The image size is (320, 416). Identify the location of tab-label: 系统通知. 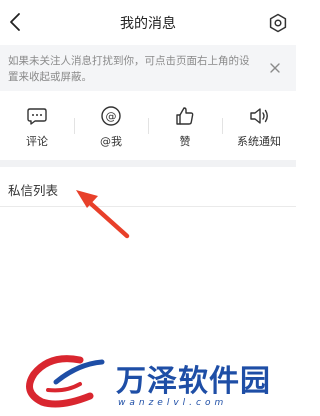
(259, 141).